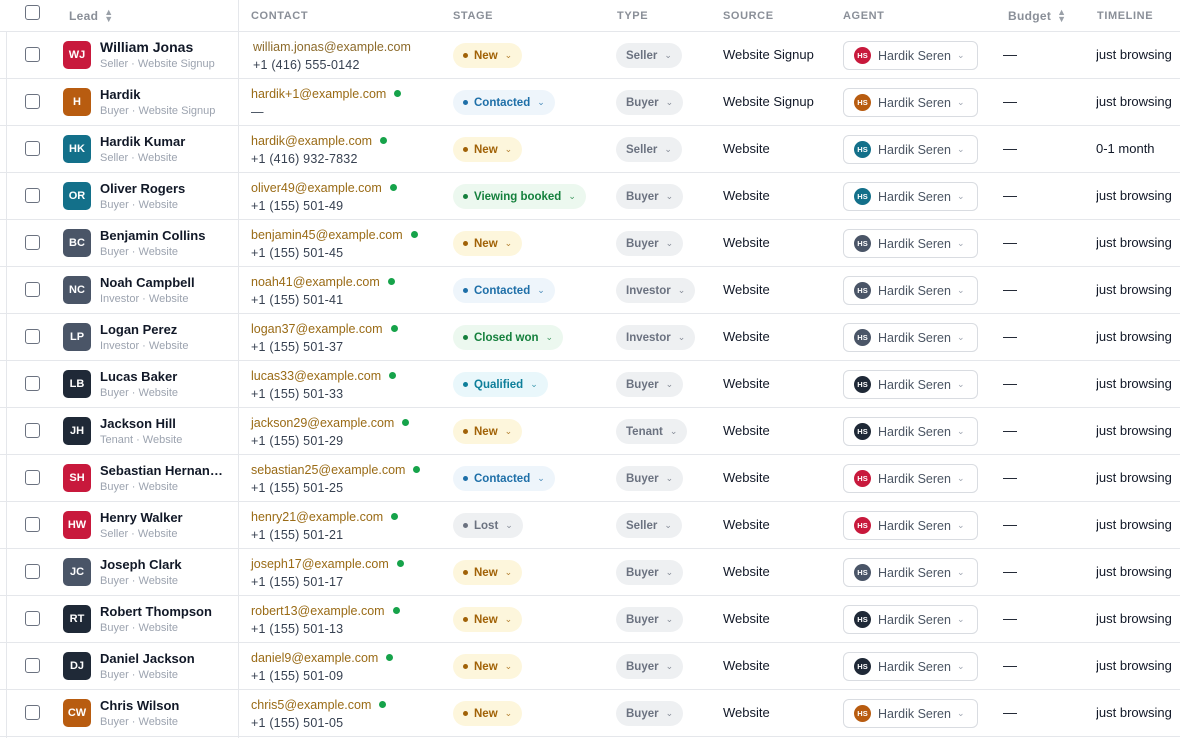 Image resolution: width=1180 pixels, height=738 pixels. Describe the element at coordinates (508, 337) in the screenshot. I see `stage-dropdown: Closed won ⌄` at that location.